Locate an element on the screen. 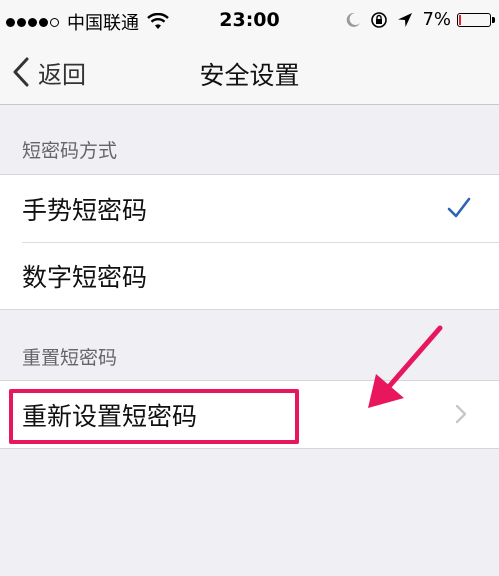 The image size is (499, 576). status-right: 7% is located at coordinates (419, 19).